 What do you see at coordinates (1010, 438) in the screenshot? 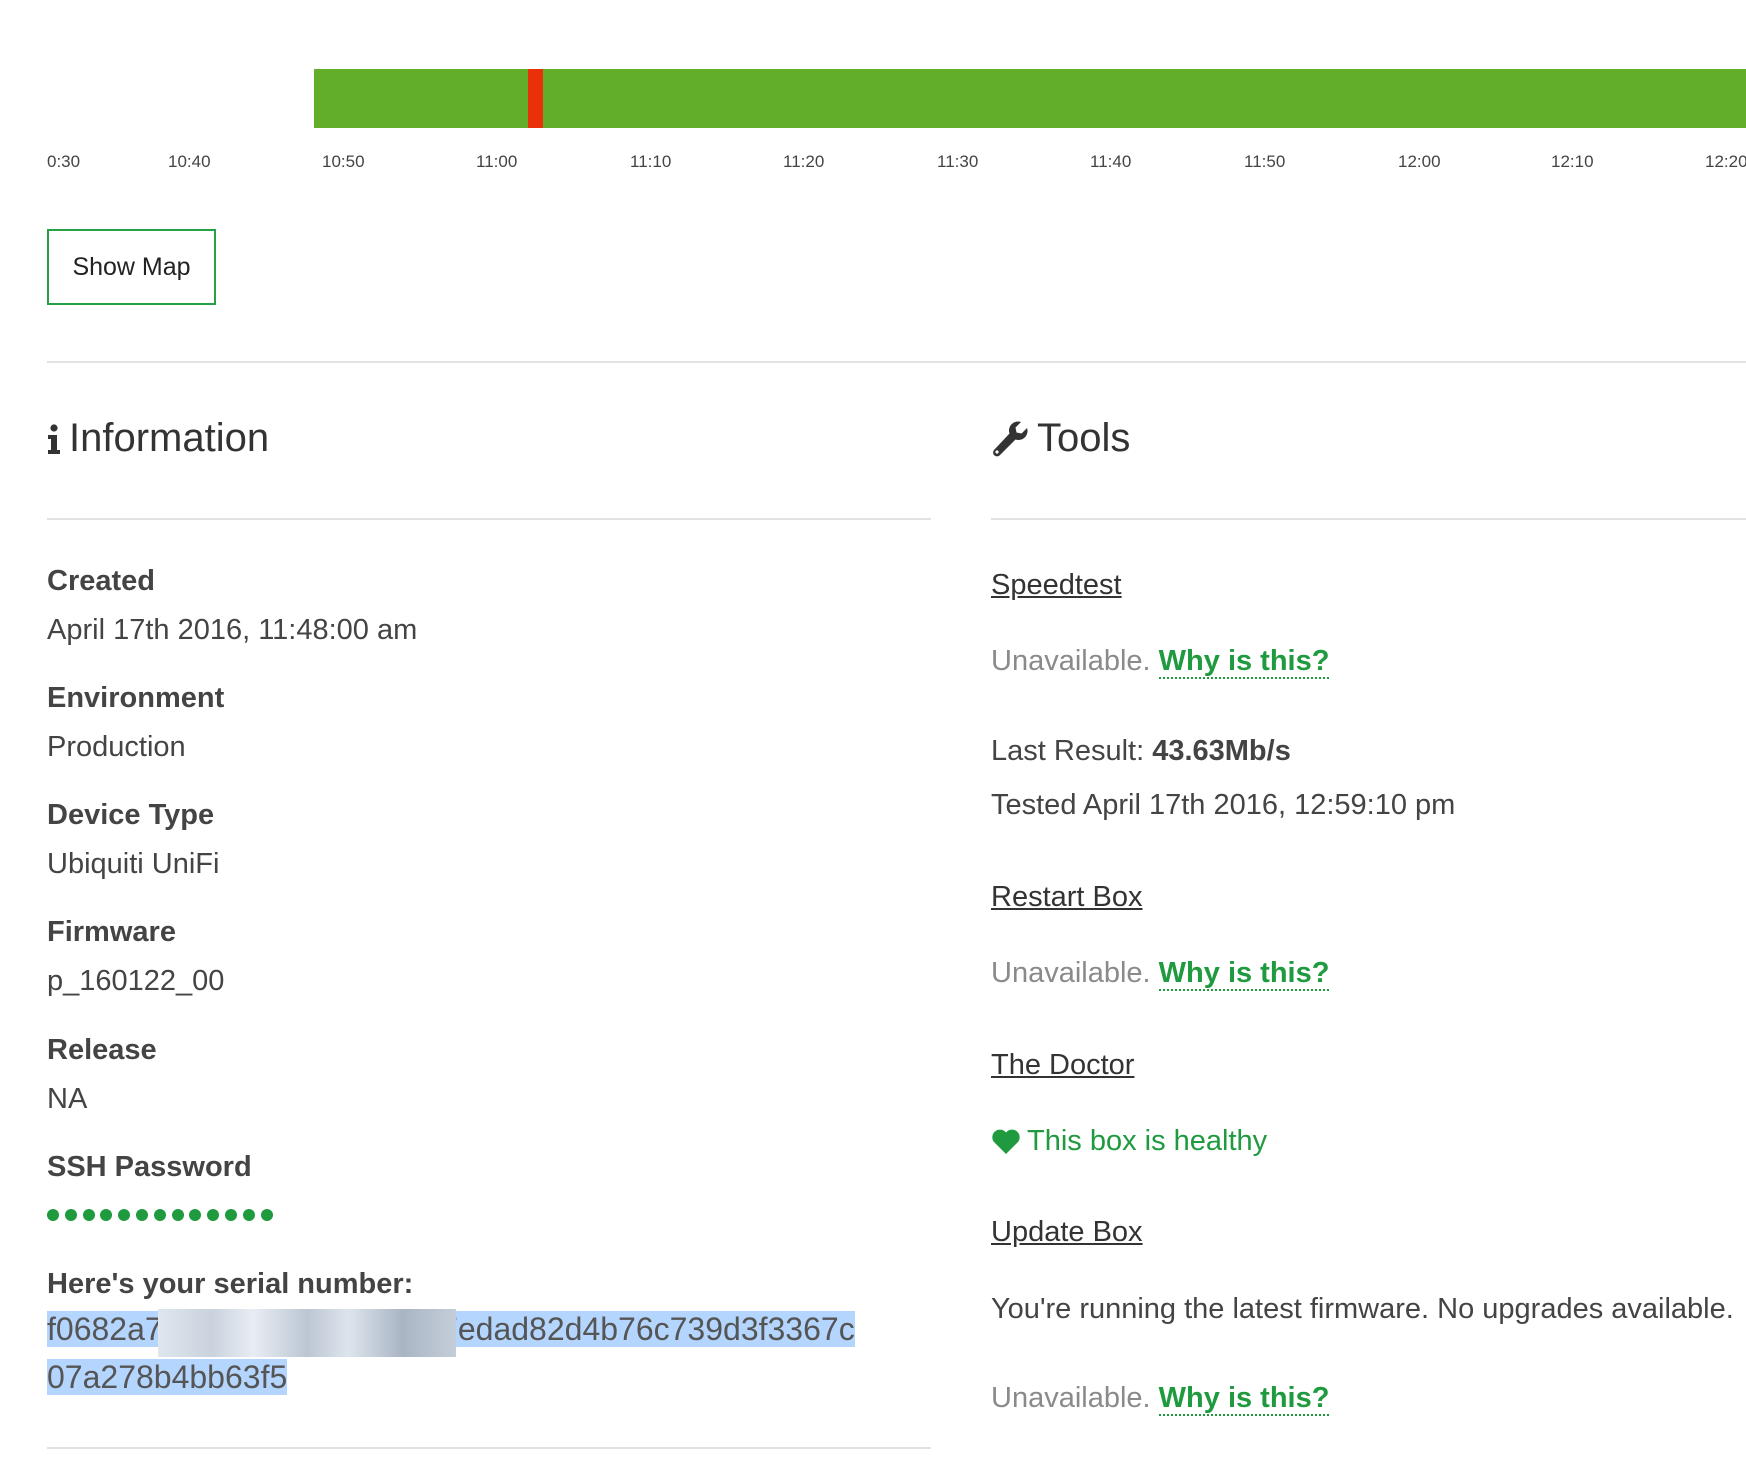
I see `wrench-icon` at bounding box center [1010, 438].